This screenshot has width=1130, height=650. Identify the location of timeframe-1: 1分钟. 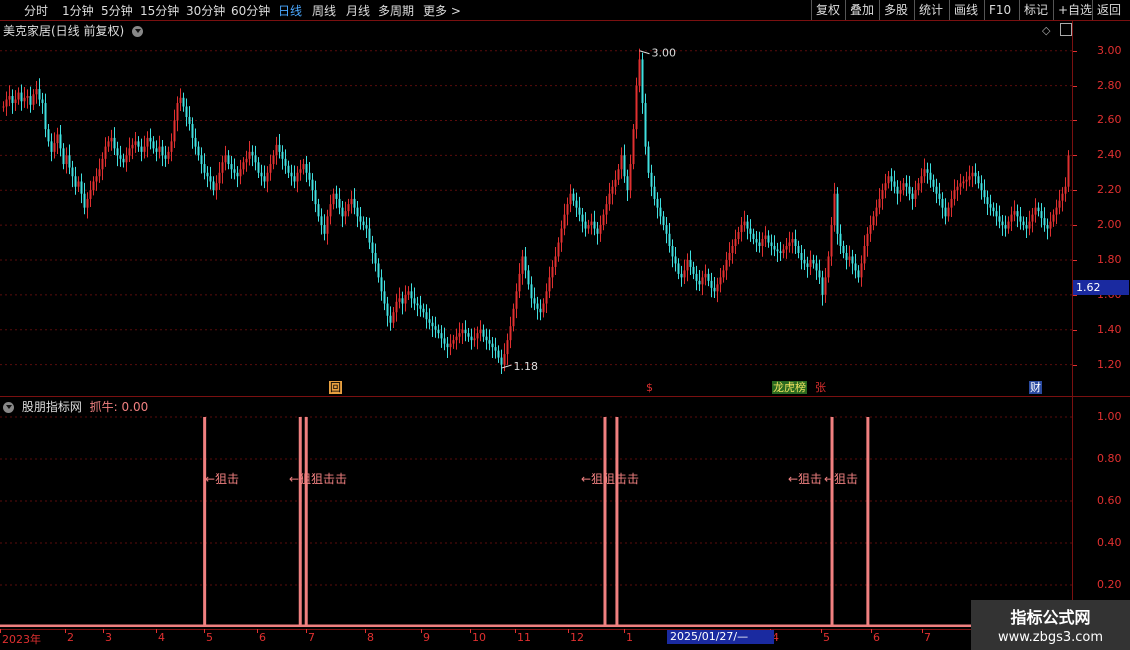
(78, 10).